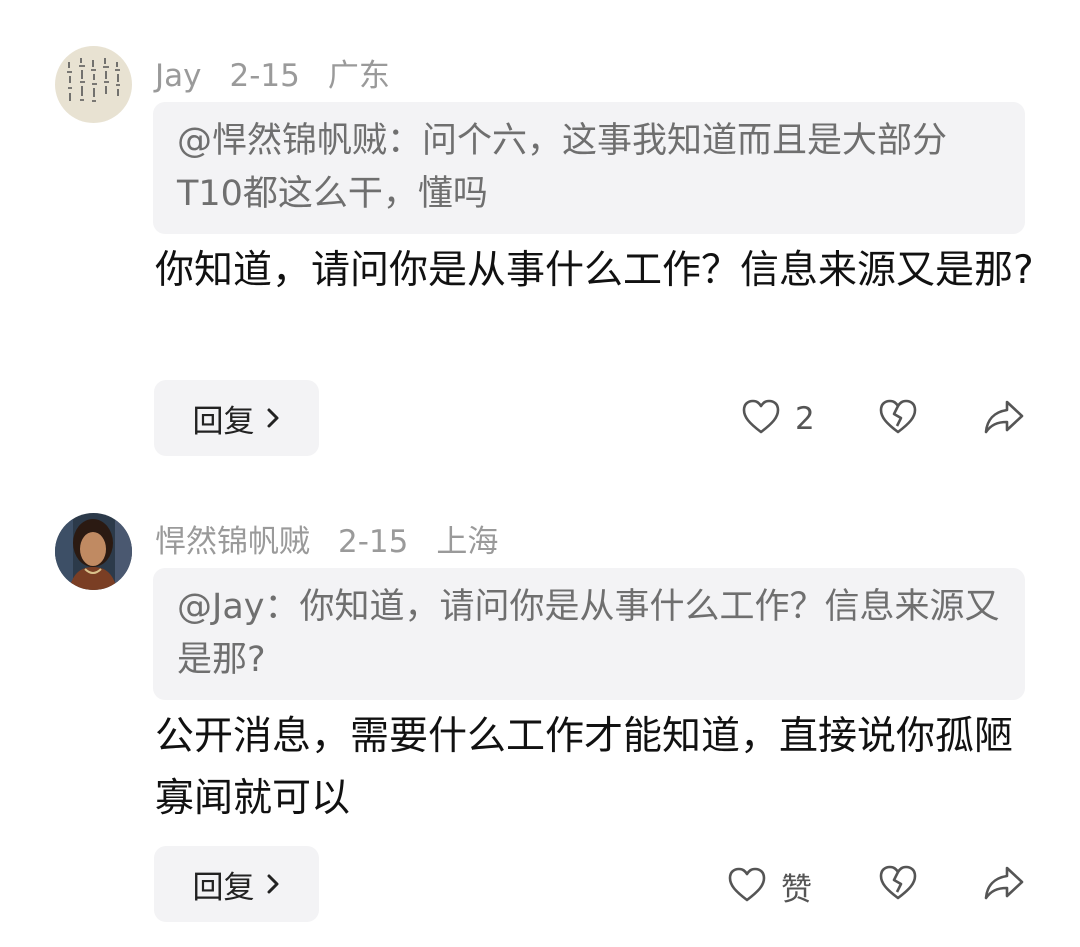 This screenshot has width=1080, height=947. What do you see at coordinates (358, 76) in the screenshot?
I see `comment-location: 广东` at bounding box center [358, 76].